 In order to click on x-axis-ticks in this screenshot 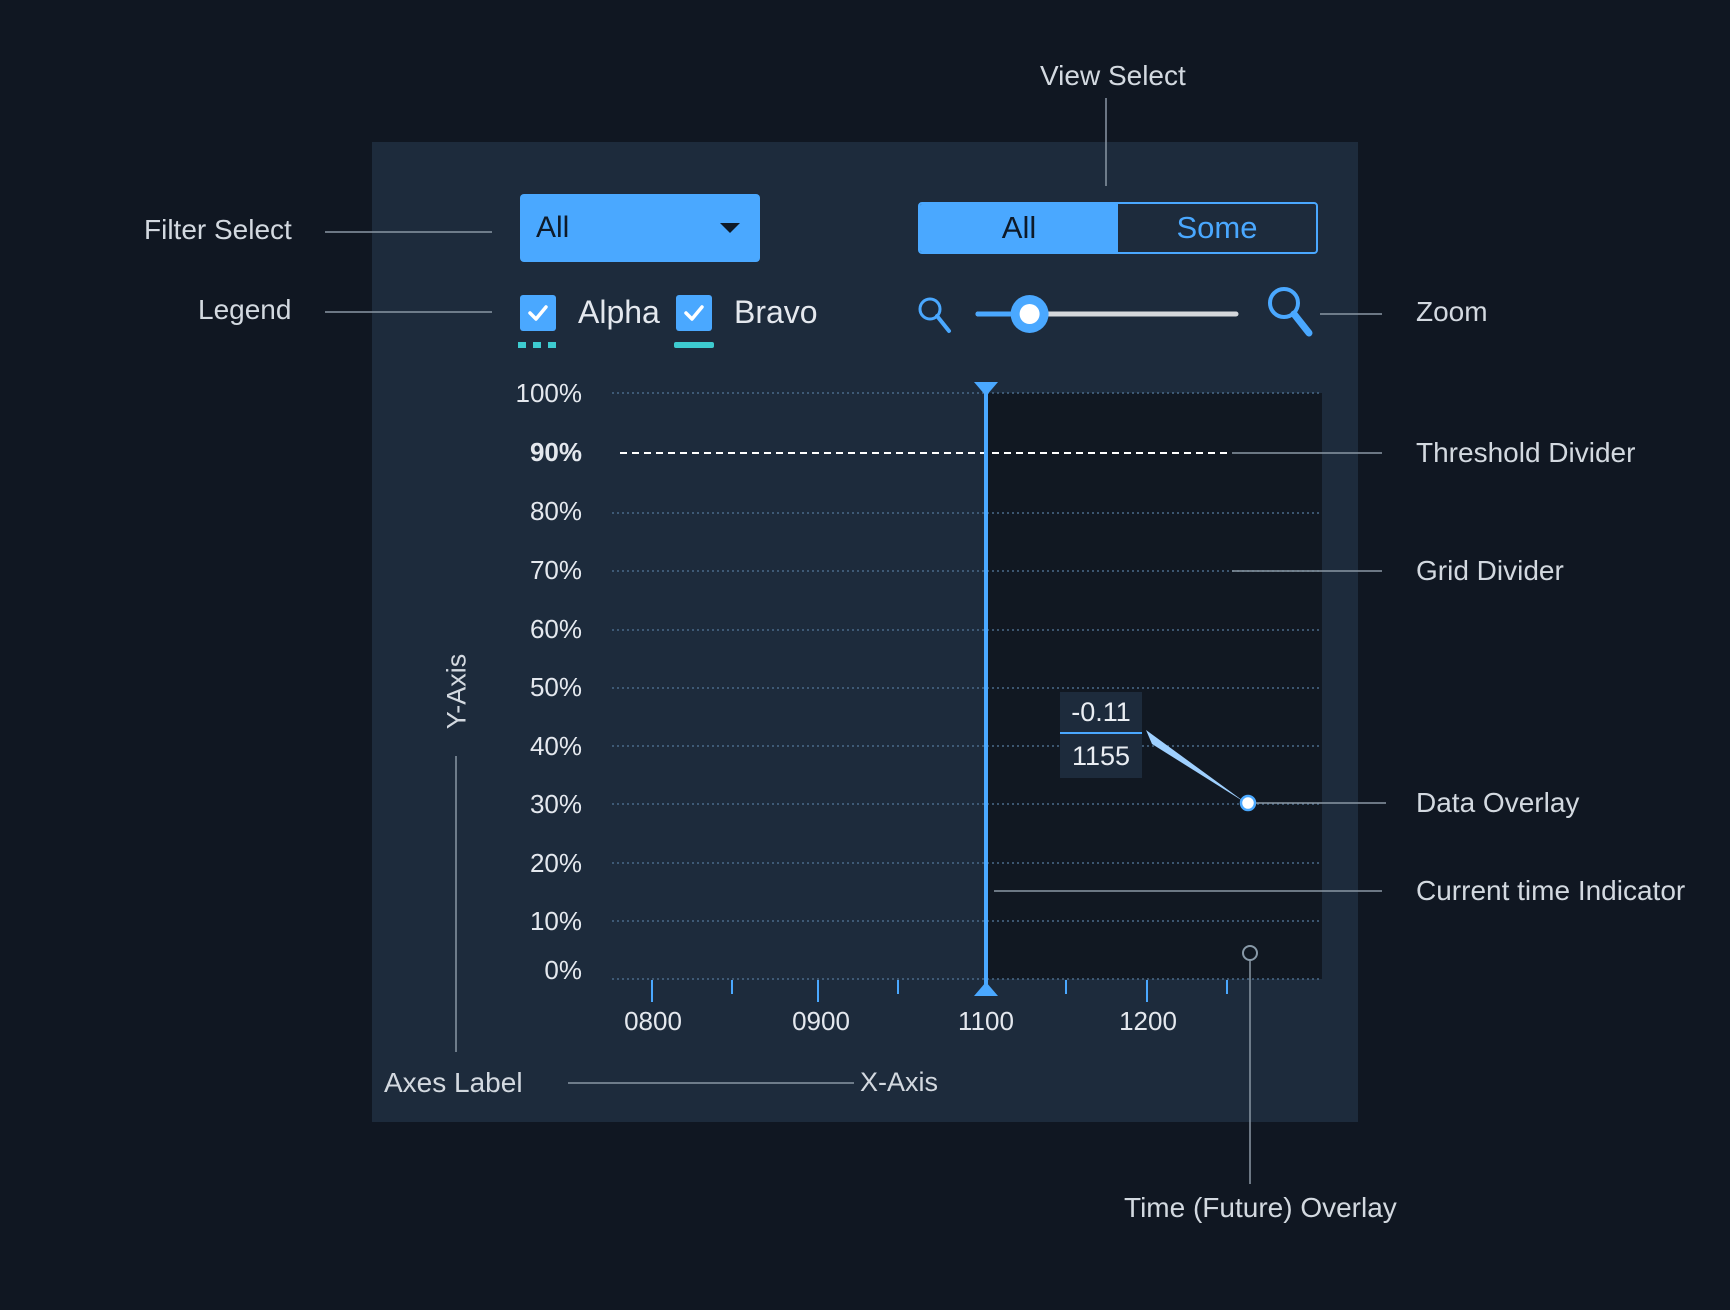, I will do `click(939, 991)`.